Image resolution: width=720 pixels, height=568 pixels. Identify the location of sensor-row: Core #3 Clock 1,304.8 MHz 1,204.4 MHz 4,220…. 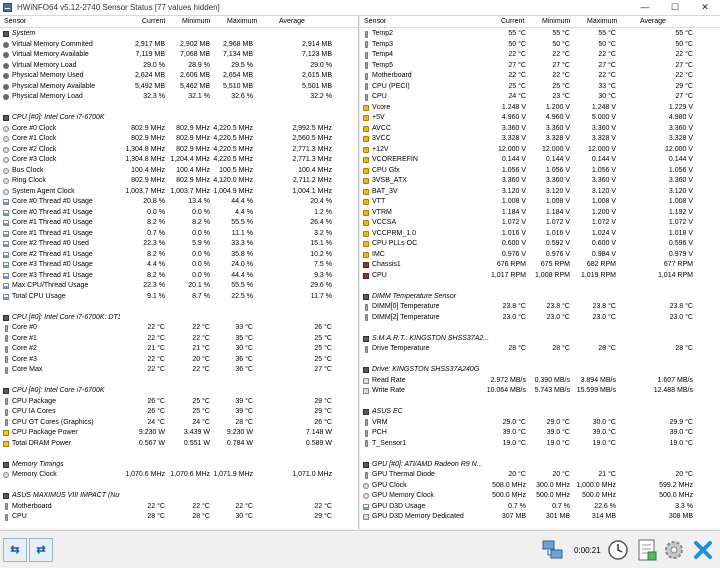
(179, 160).